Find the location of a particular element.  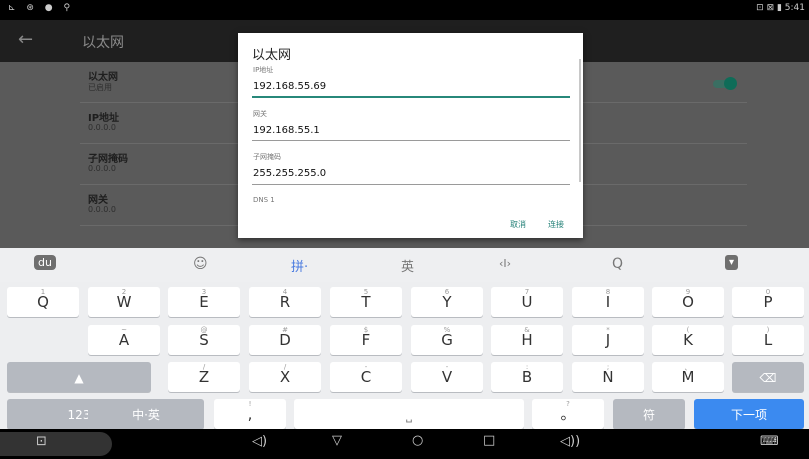

key-c: -C is located at coordinates (366, 377).